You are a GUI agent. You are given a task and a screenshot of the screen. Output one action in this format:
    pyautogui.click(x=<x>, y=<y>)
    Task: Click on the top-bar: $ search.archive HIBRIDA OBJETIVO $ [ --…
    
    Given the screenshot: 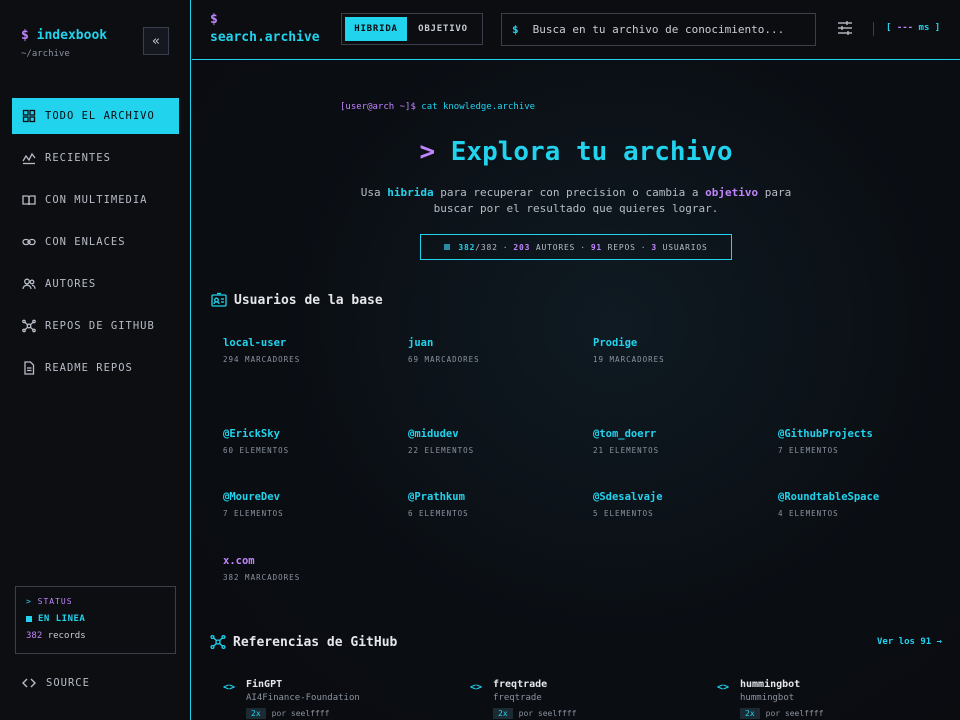 What is the action you would take?
    pyautogui.click(x=576, y=30)
    